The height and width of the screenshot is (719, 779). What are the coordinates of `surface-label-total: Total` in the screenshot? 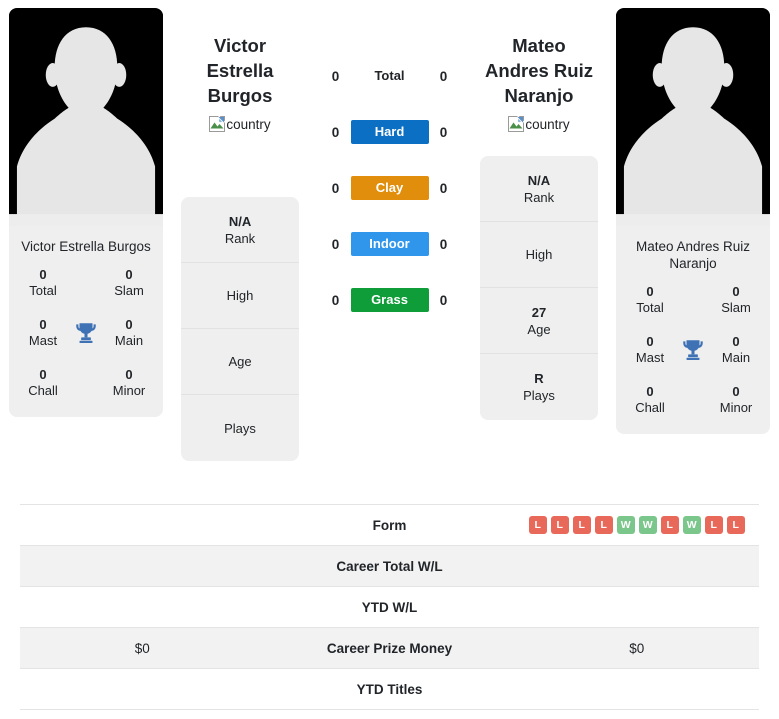 It's located at (389, 75).